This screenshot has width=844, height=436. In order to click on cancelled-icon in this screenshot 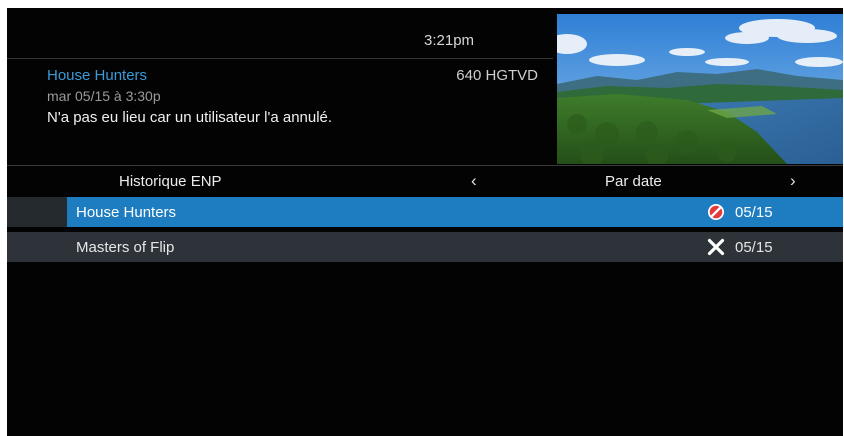, I will do `click(716, 212)`.